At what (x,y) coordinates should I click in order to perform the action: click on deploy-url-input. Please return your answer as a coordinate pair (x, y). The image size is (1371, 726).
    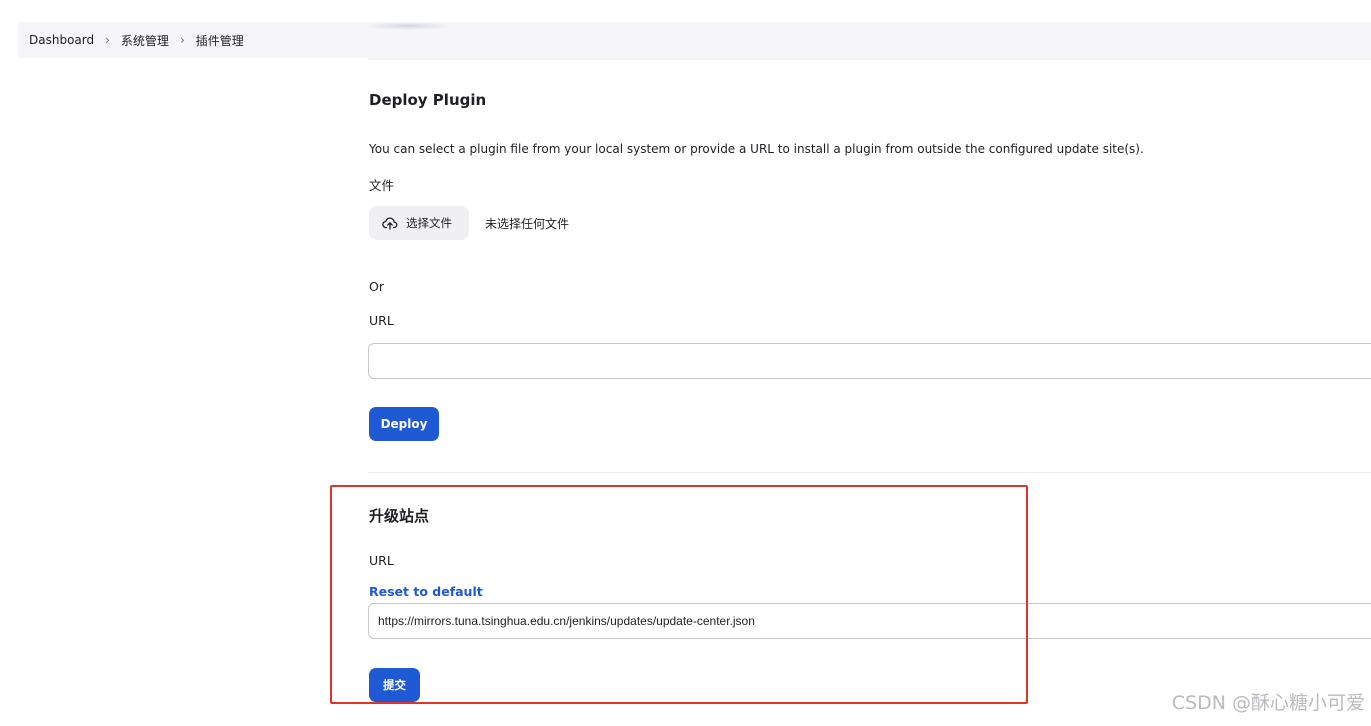
    Looking at the image, I should click on (869, 361).